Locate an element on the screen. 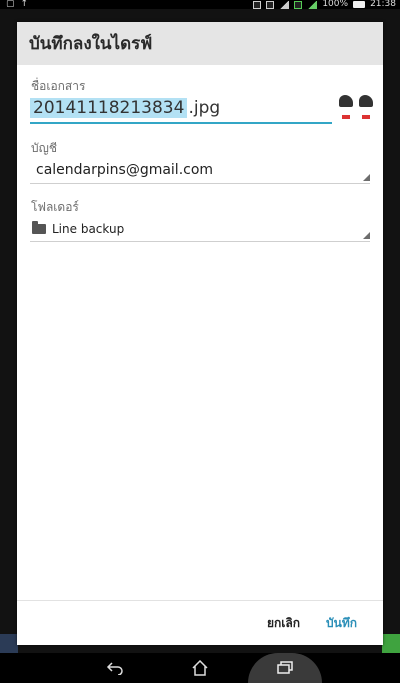  status-right-icons: 100% 21:38 is located at coordinates (324, 4).